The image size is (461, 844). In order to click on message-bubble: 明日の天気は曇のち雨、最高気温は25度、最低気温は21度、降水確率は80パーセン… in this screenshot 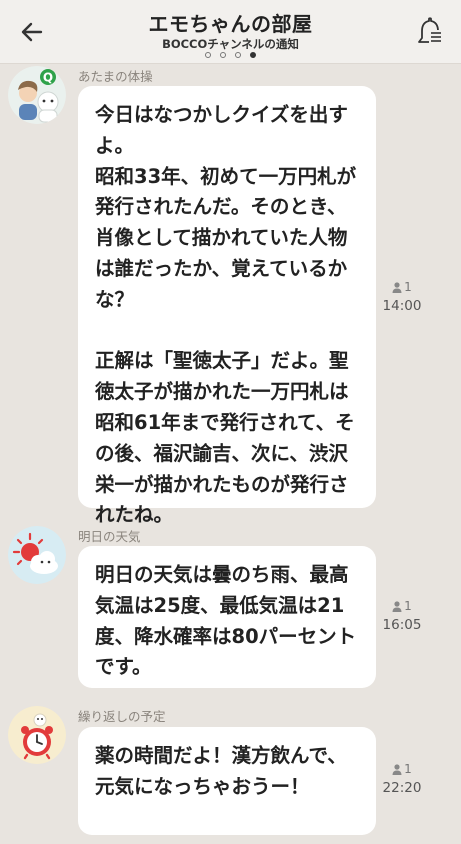, I will do `click(227, 617)`.